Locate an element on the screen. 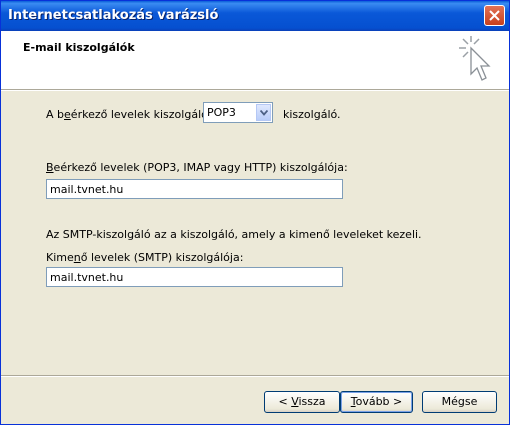  cancel-button: Mégse is located at coordinates (459, 402).